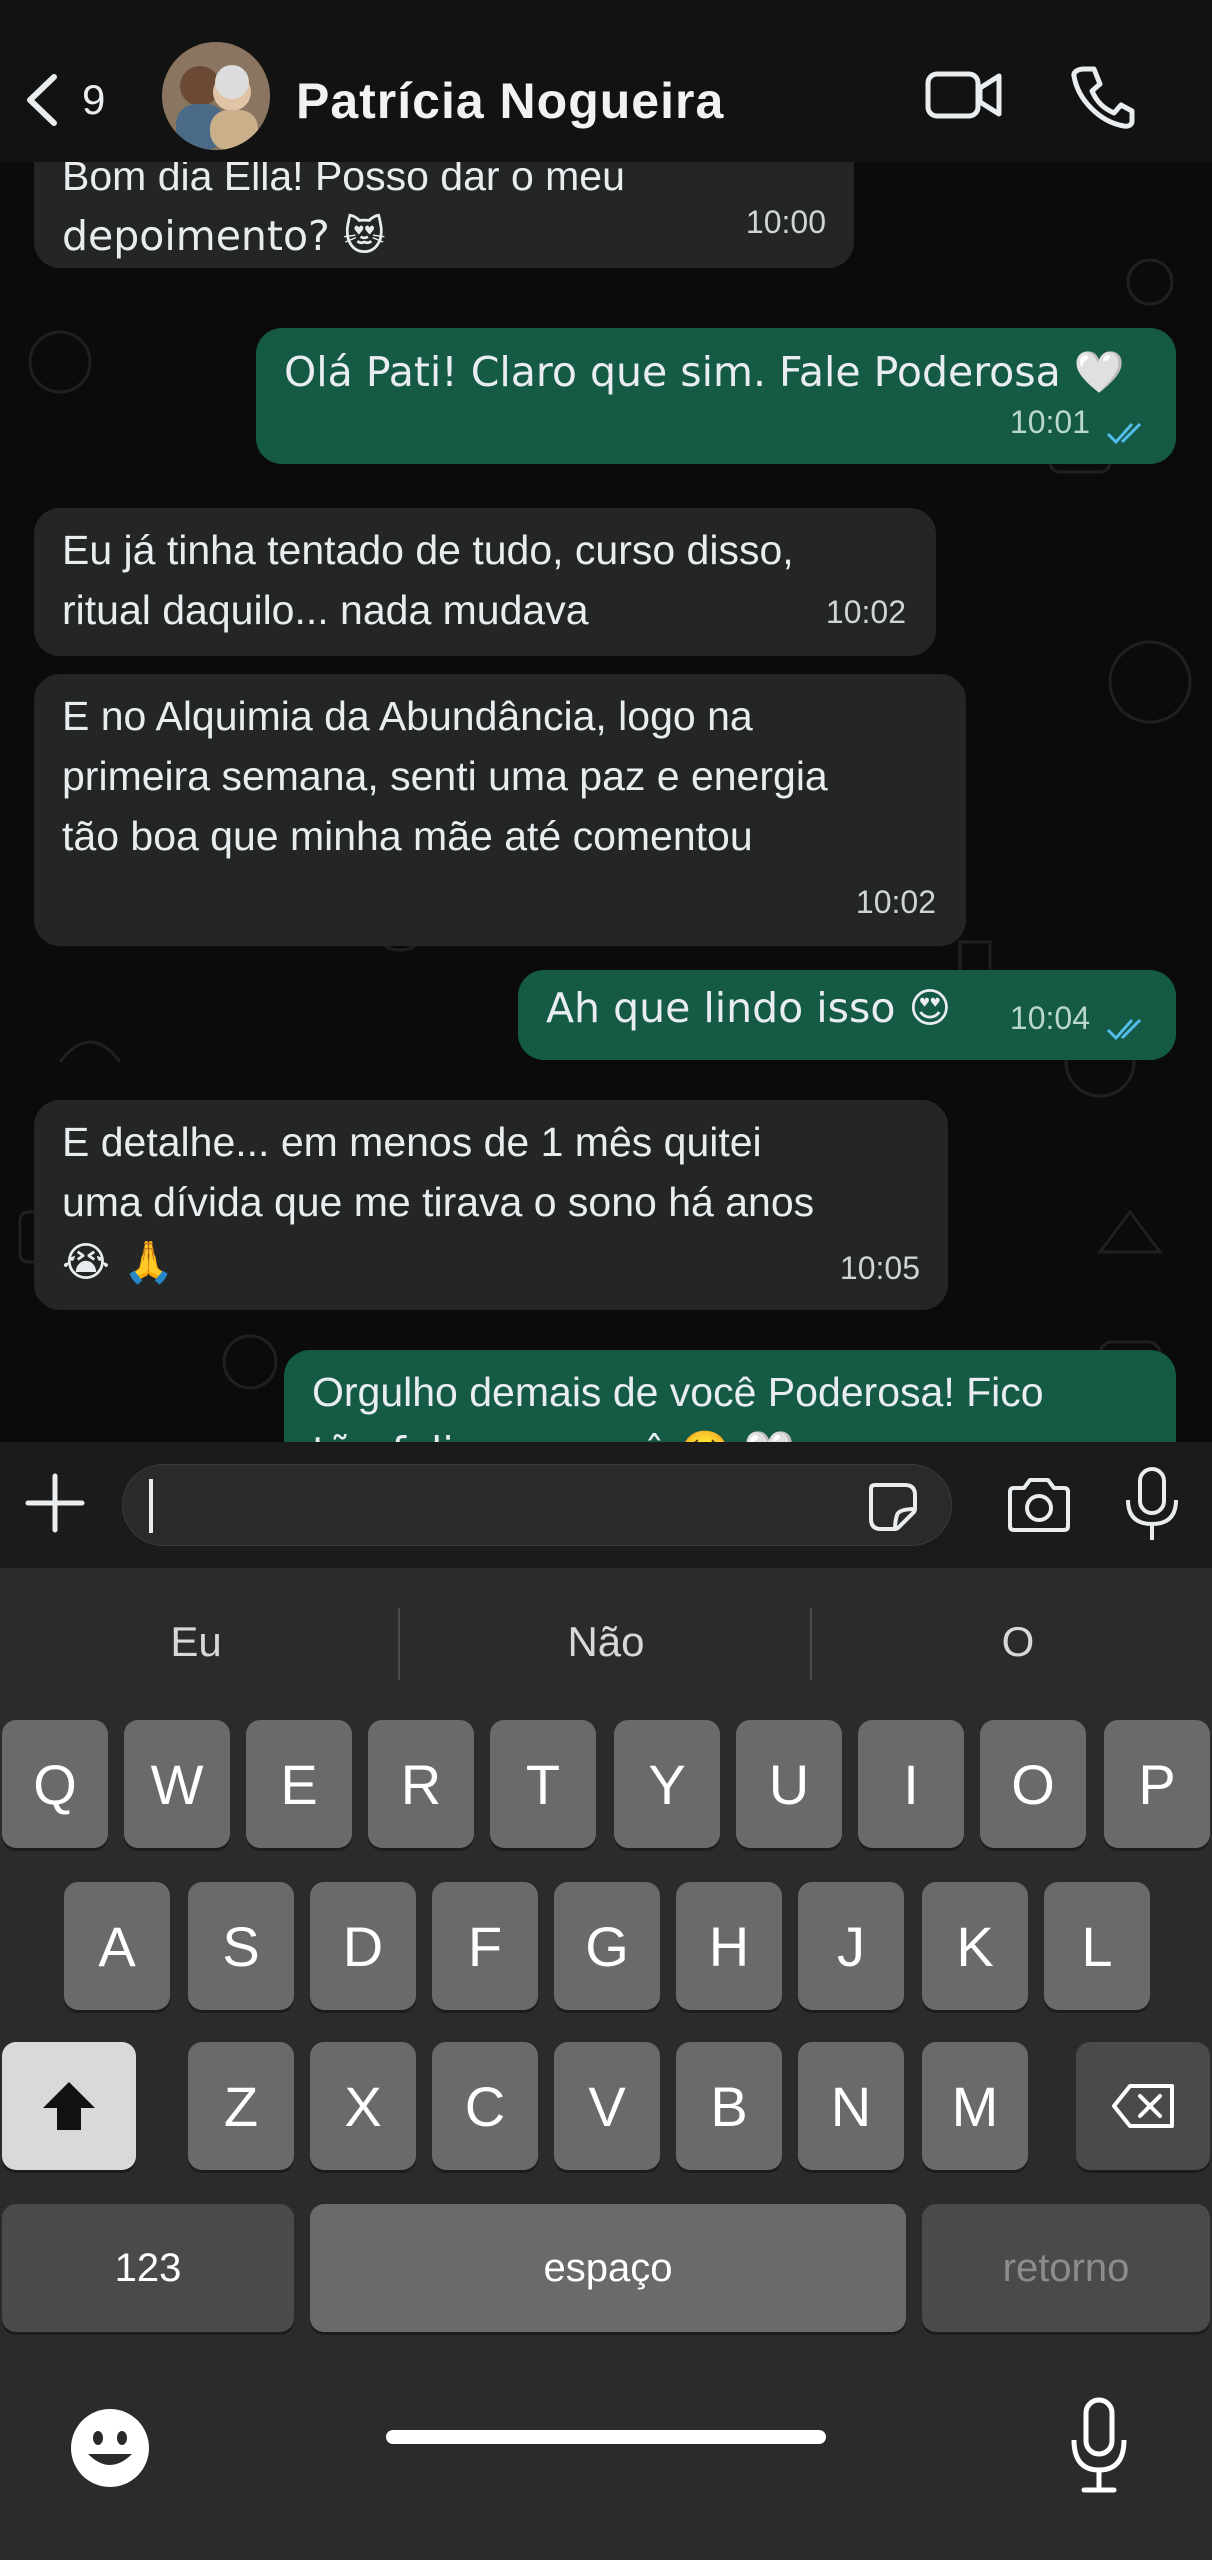 This screenshot has width=1212, height=2560. I want to click on key-h: H, so click(729, 1946).